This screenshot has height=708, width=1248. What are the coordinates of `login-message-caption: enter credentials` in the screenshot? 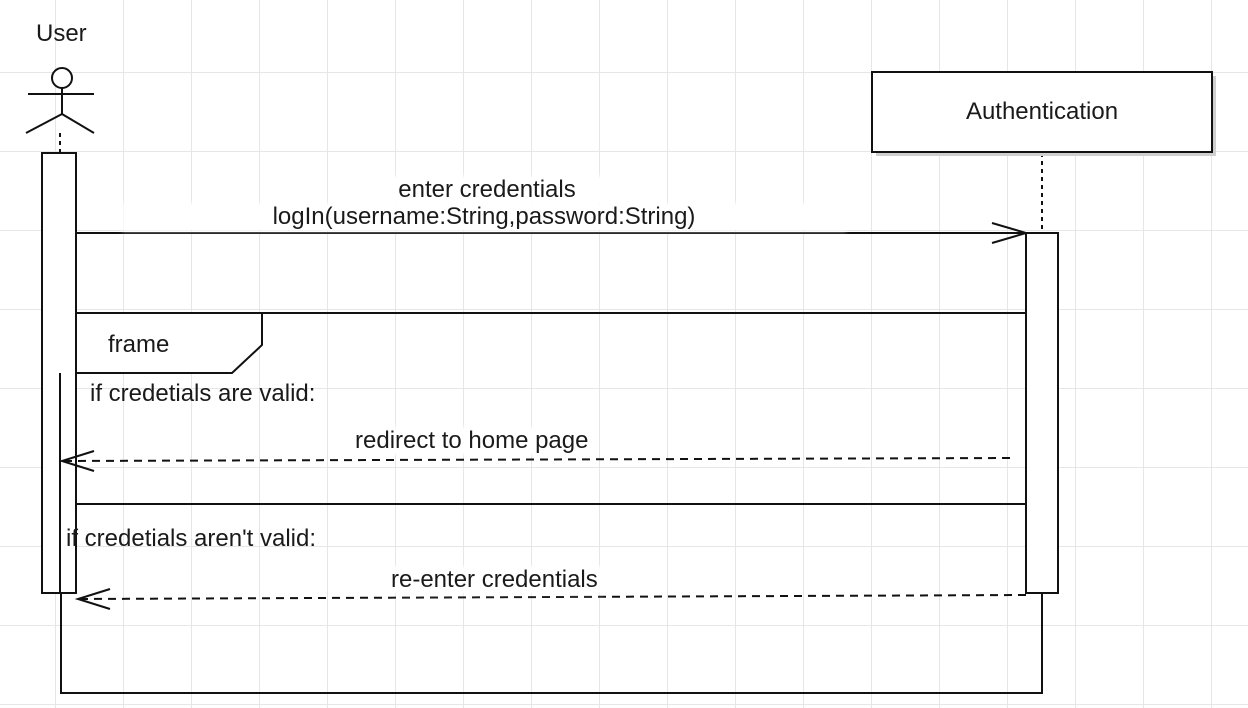 It's located at (487, 190).